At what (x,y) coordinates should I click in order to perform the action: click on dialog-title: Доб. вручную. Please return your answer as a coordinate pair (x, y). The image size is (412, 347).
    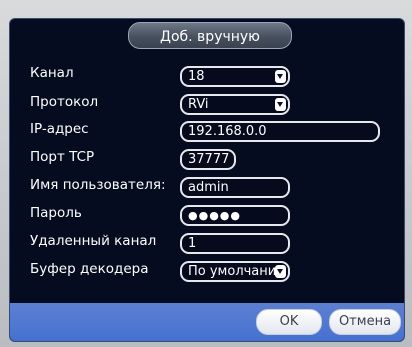
    Looking at the image, I should click on (210, 37).